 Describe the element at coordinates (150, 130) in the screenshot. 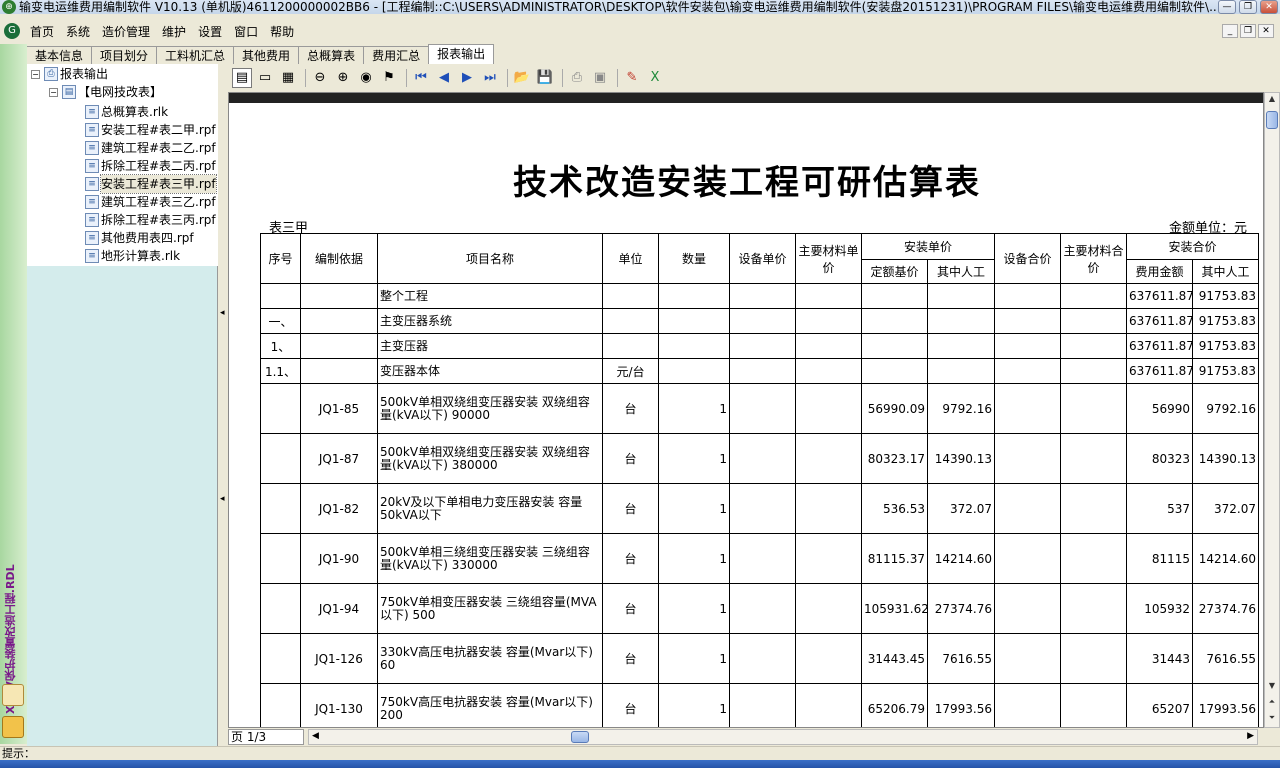

I see `tree-item-install-2a: ≡ 安装工程#表二甲.rpf` at that location.